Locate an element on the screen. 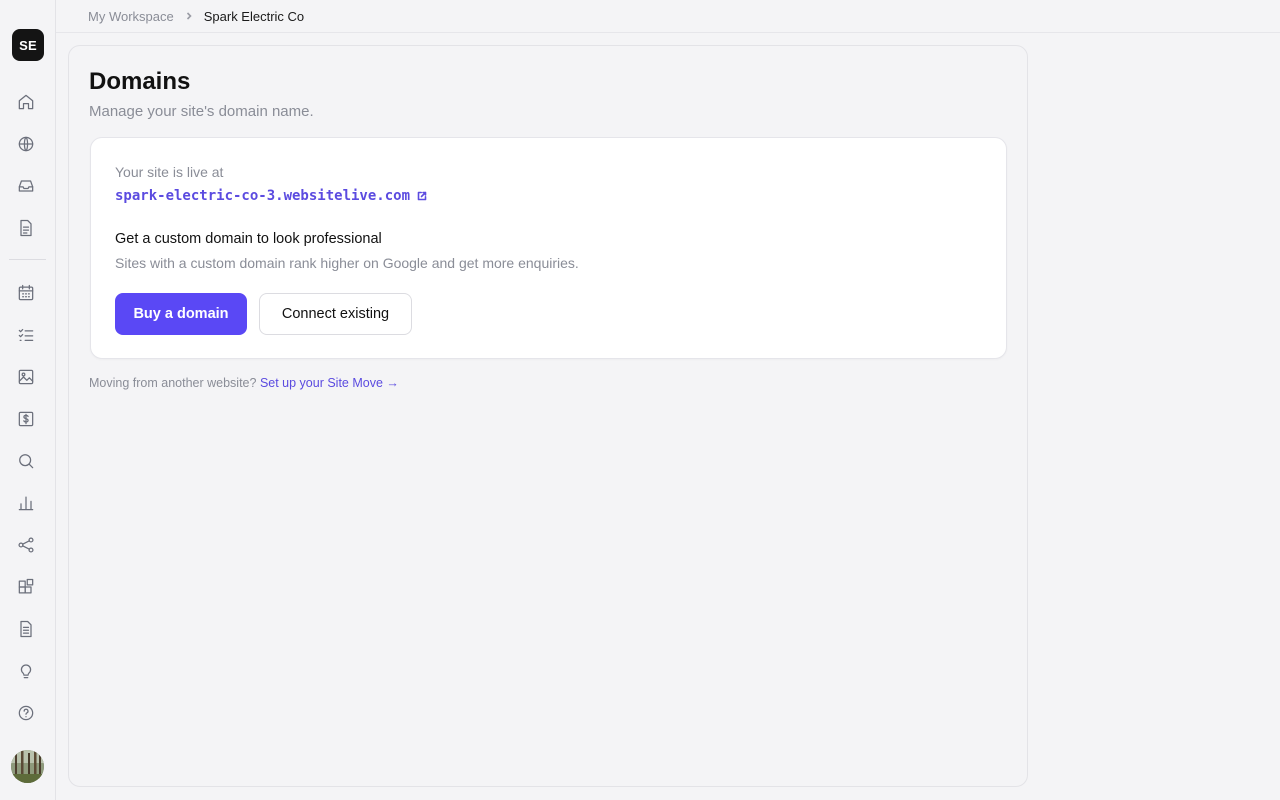 The height and width of the screenshot is (800, 1280). site-move-text: Moving from another website? is located at coordinates (173, 383).